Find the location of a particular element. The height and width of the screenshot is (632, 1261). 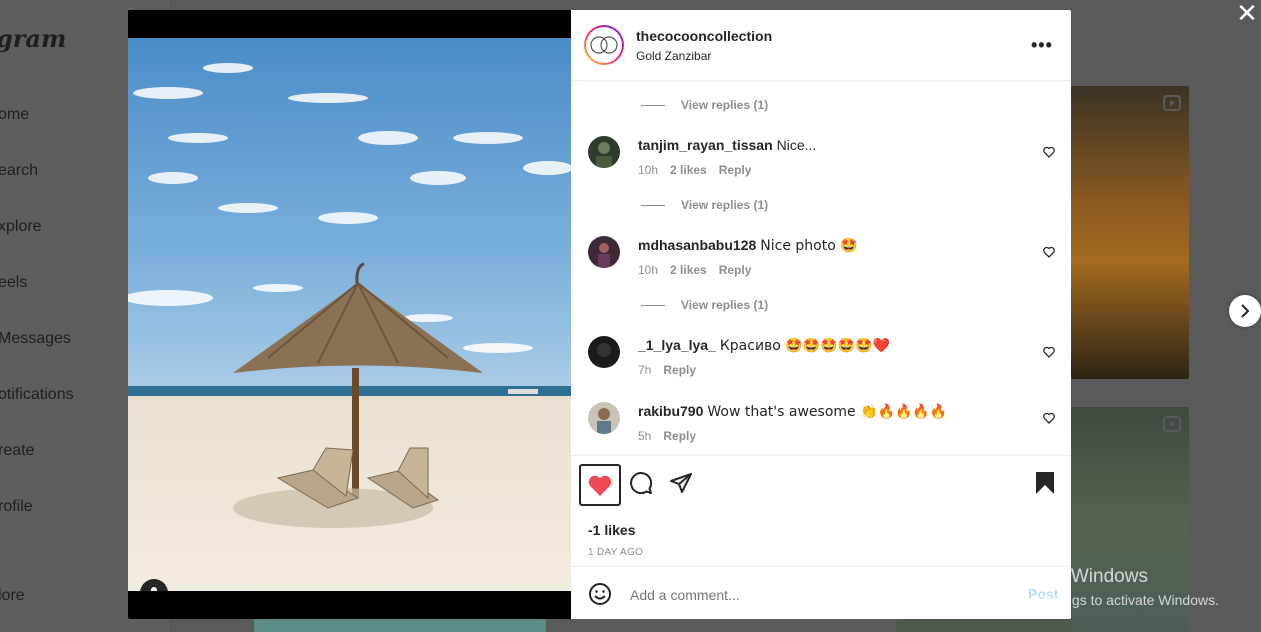

heart-filled-icon is located at coordinates (600, 485).